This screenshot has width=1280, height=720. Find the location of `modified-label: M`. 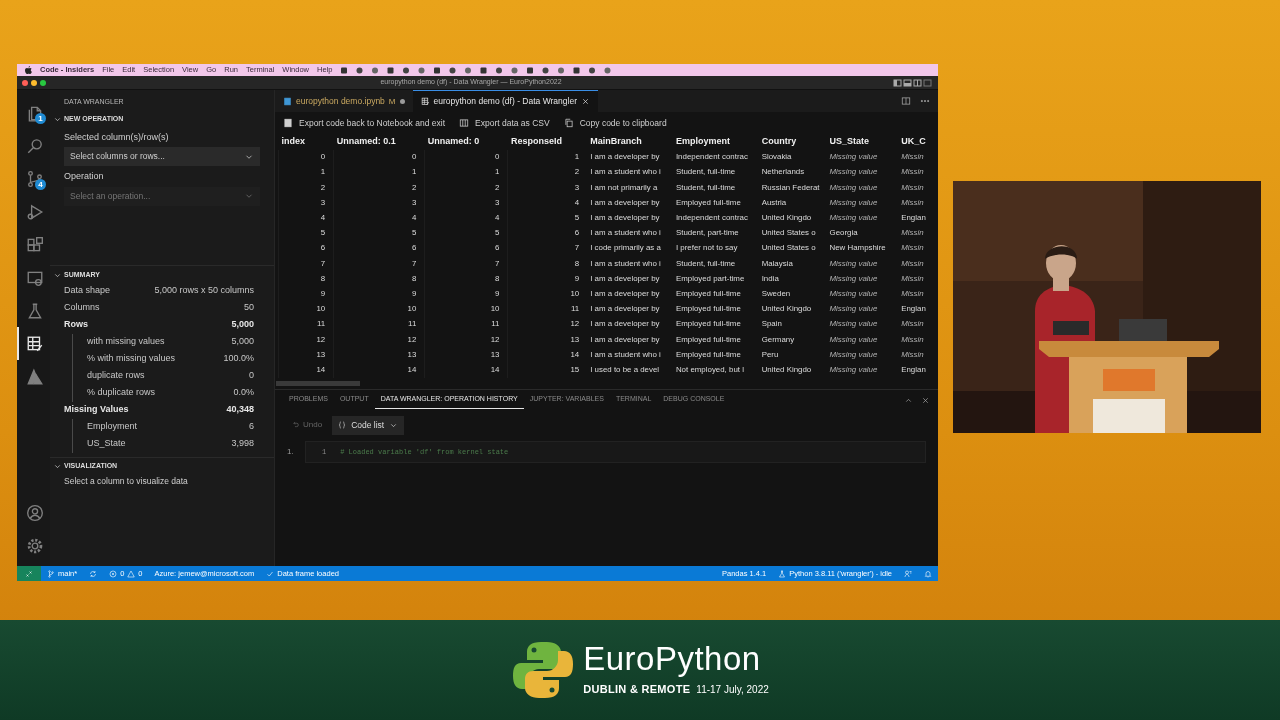

modified-label: M is located at coordinates (392, 101).